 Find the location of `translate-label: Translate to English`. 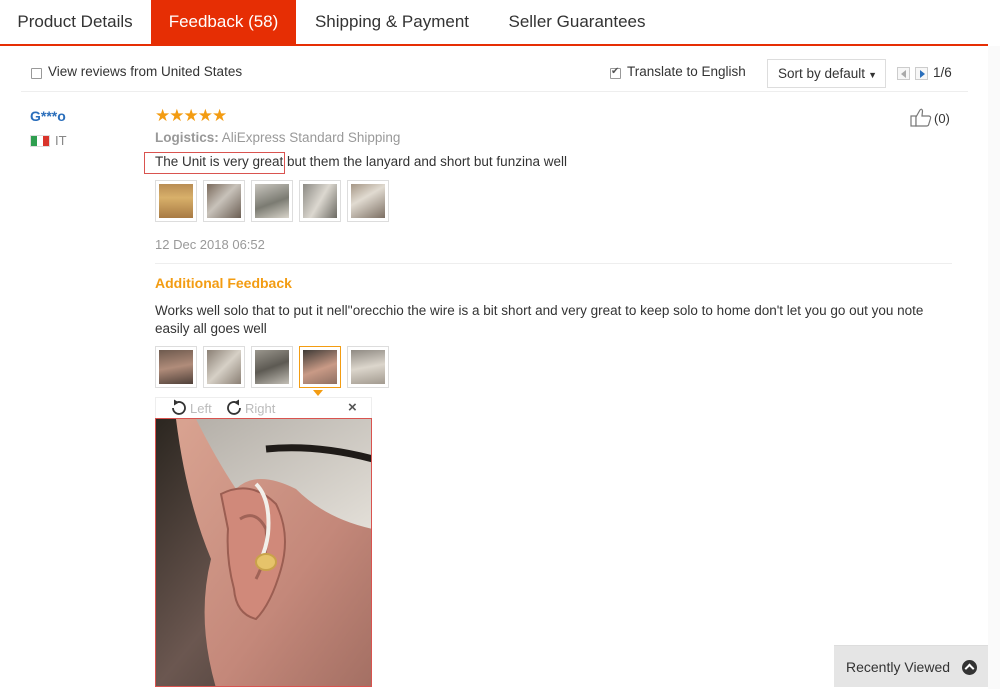

translate-label: Translate to English is located at coordinates (686, 71).